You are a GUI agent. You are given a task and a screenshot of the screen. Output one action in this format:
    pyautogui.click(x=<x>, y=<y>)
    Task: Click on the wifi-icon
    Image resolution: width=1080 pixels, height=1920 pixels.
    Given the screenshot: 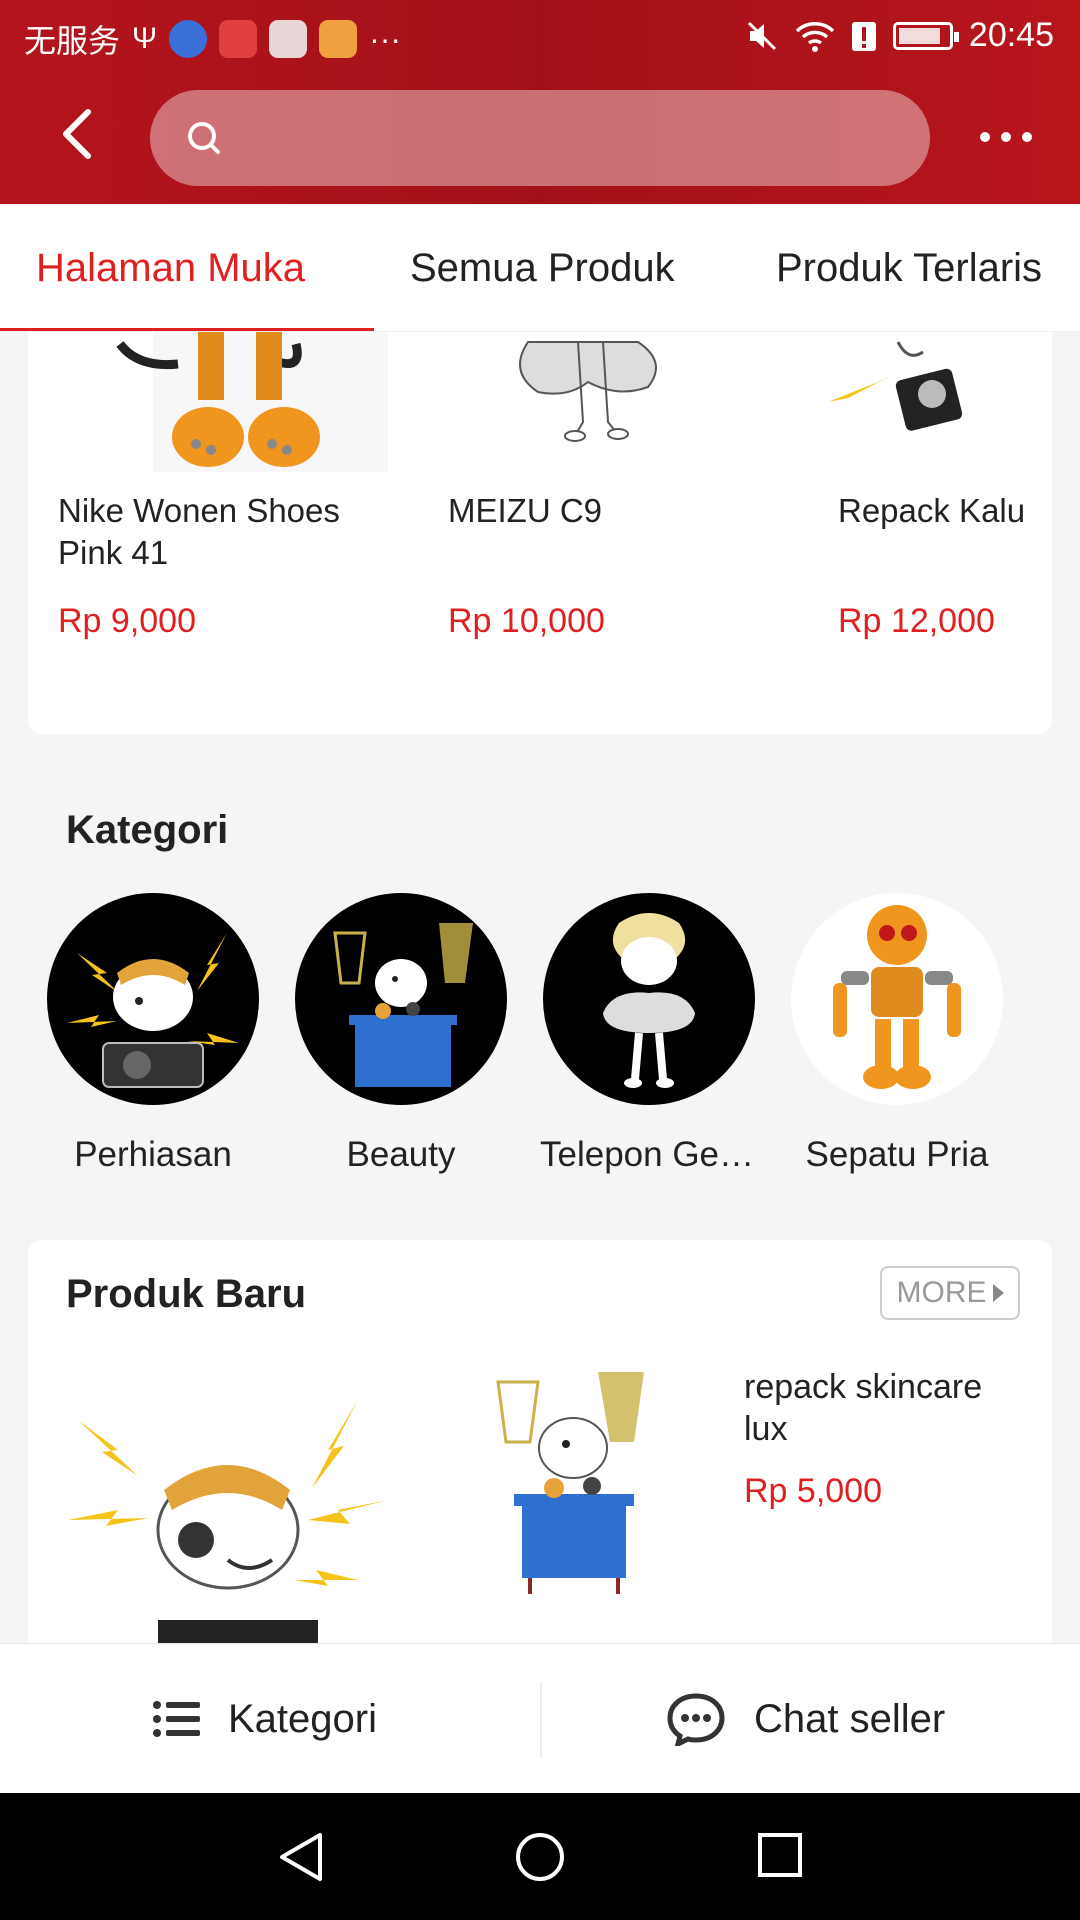 What is the action you would take?
    pyautogui.click(x=815, y=36)
    